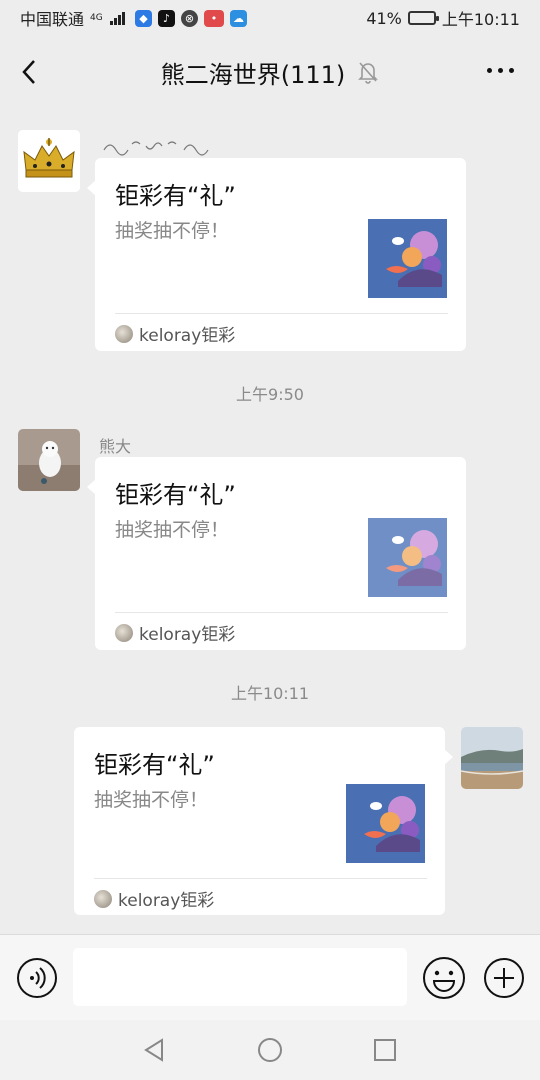 The image size is (540, 1080). What do you see at coordinates (49, 460) in the screenshot?
I see `polar-bear-avatar` at bounding box center [49, 460].